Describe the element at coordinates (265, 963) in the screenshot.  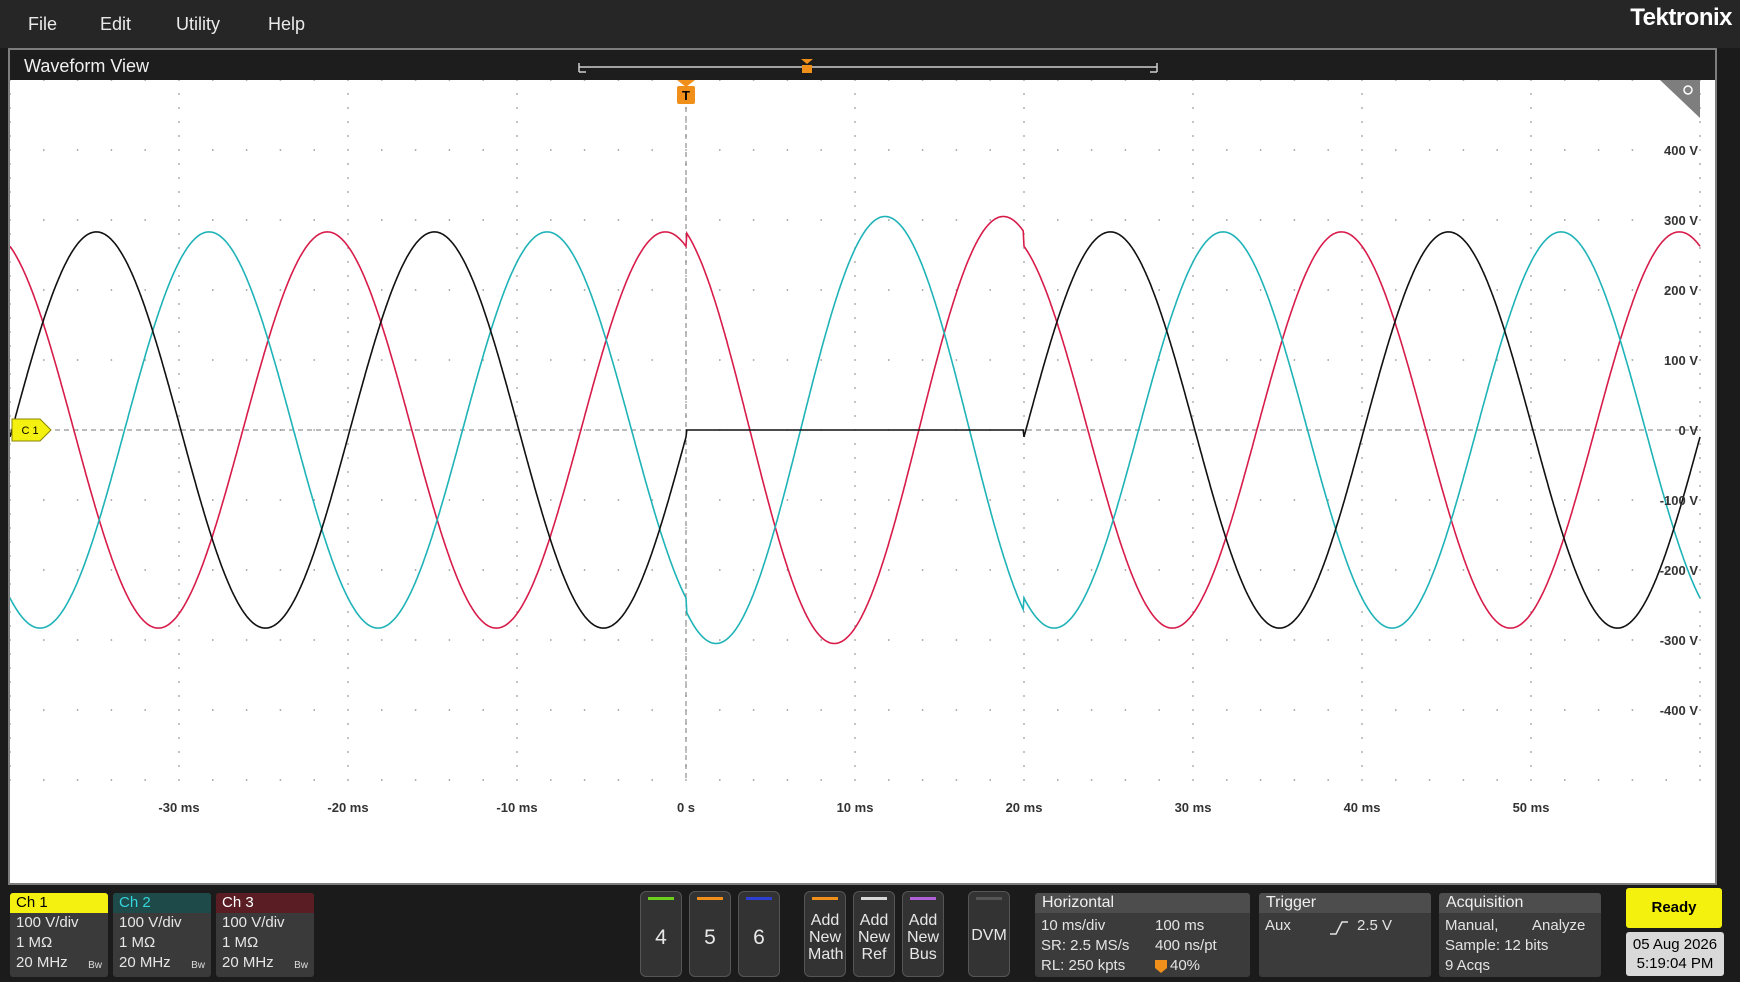
I see `channel-3-bandwidth-row: 20 MHz Bw` at that location.